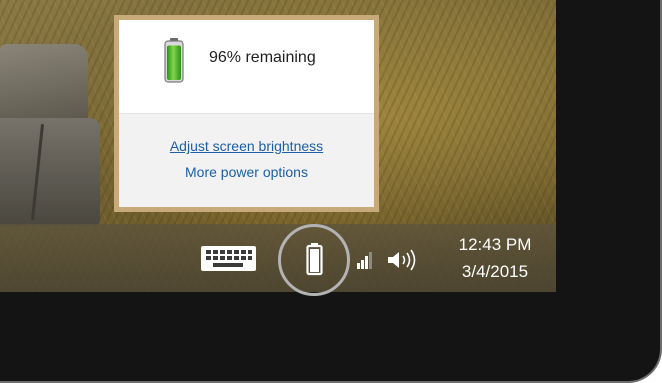 This screenshot has height=383, width=662. I want to click on volume-icon, so click(403, 260).